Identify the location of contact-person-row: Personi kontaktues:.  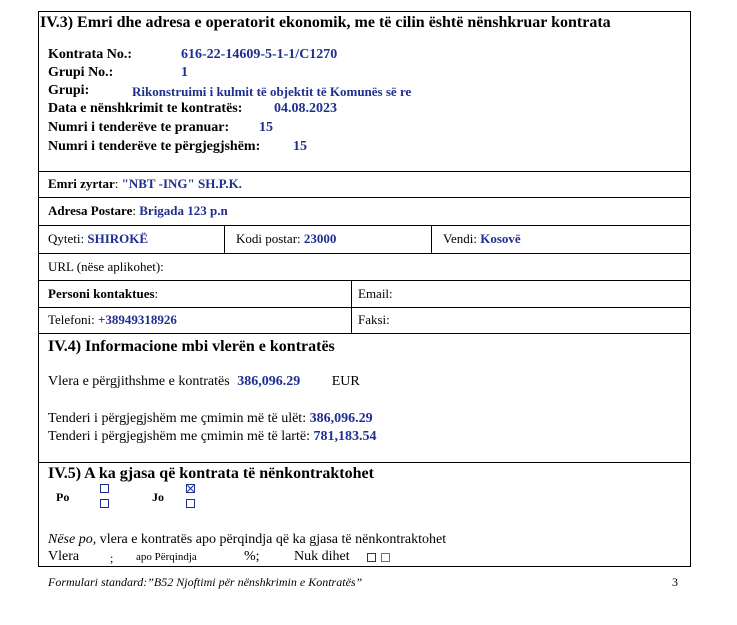
(103, 293).